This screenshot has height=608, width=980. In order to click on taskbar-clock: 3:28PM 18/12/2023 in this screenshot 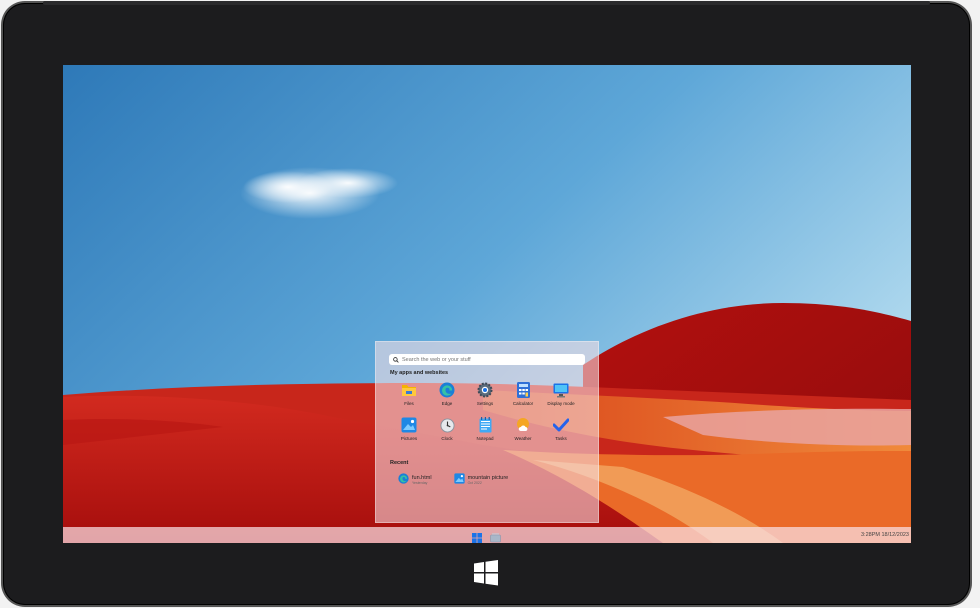, I will do `click(885, 535)`.